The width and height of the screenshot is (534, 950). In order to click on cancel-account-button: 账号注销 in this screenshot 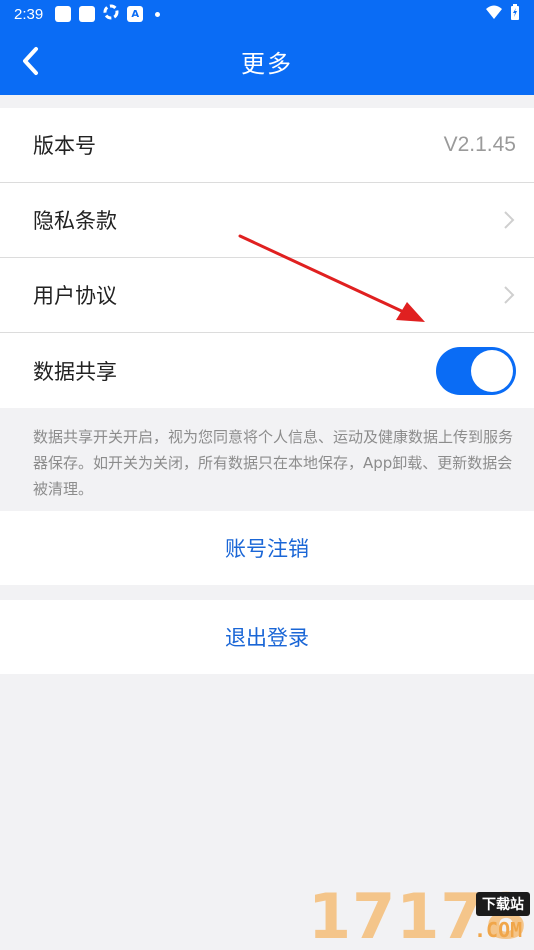, I will do `click(267, 548)`.